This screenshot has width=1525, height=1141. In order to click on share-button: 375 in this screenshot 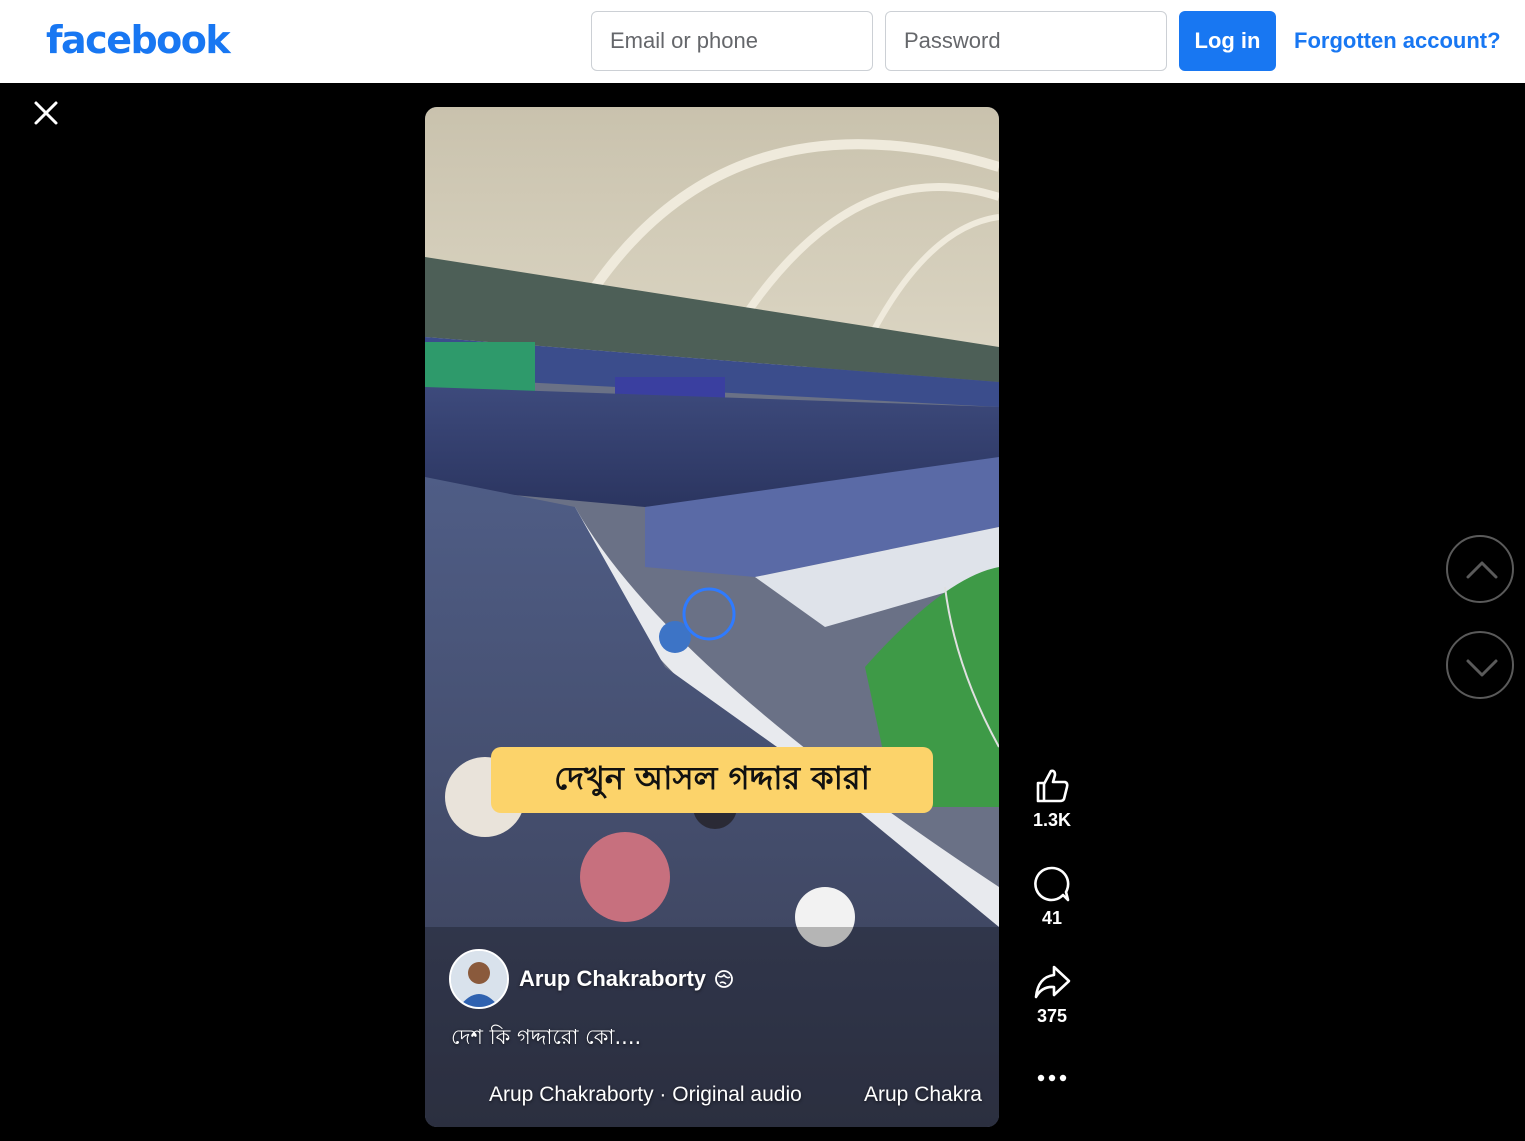, I will do `click(1052, 994)`.